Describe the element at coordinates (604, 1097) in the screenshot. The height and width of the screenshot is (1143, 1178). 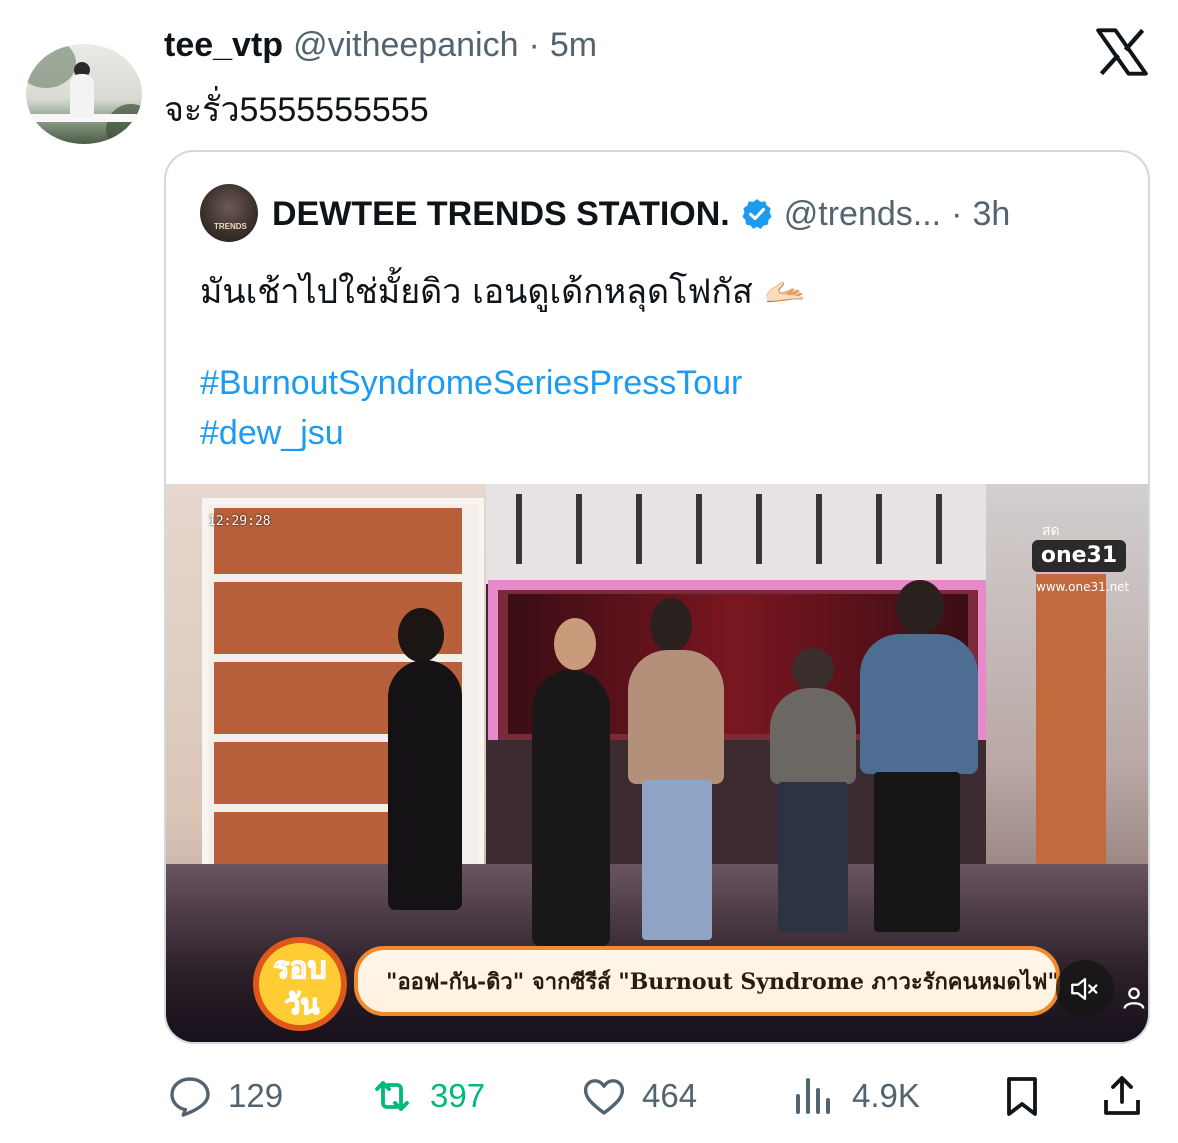
I see `like-icon` at that location.